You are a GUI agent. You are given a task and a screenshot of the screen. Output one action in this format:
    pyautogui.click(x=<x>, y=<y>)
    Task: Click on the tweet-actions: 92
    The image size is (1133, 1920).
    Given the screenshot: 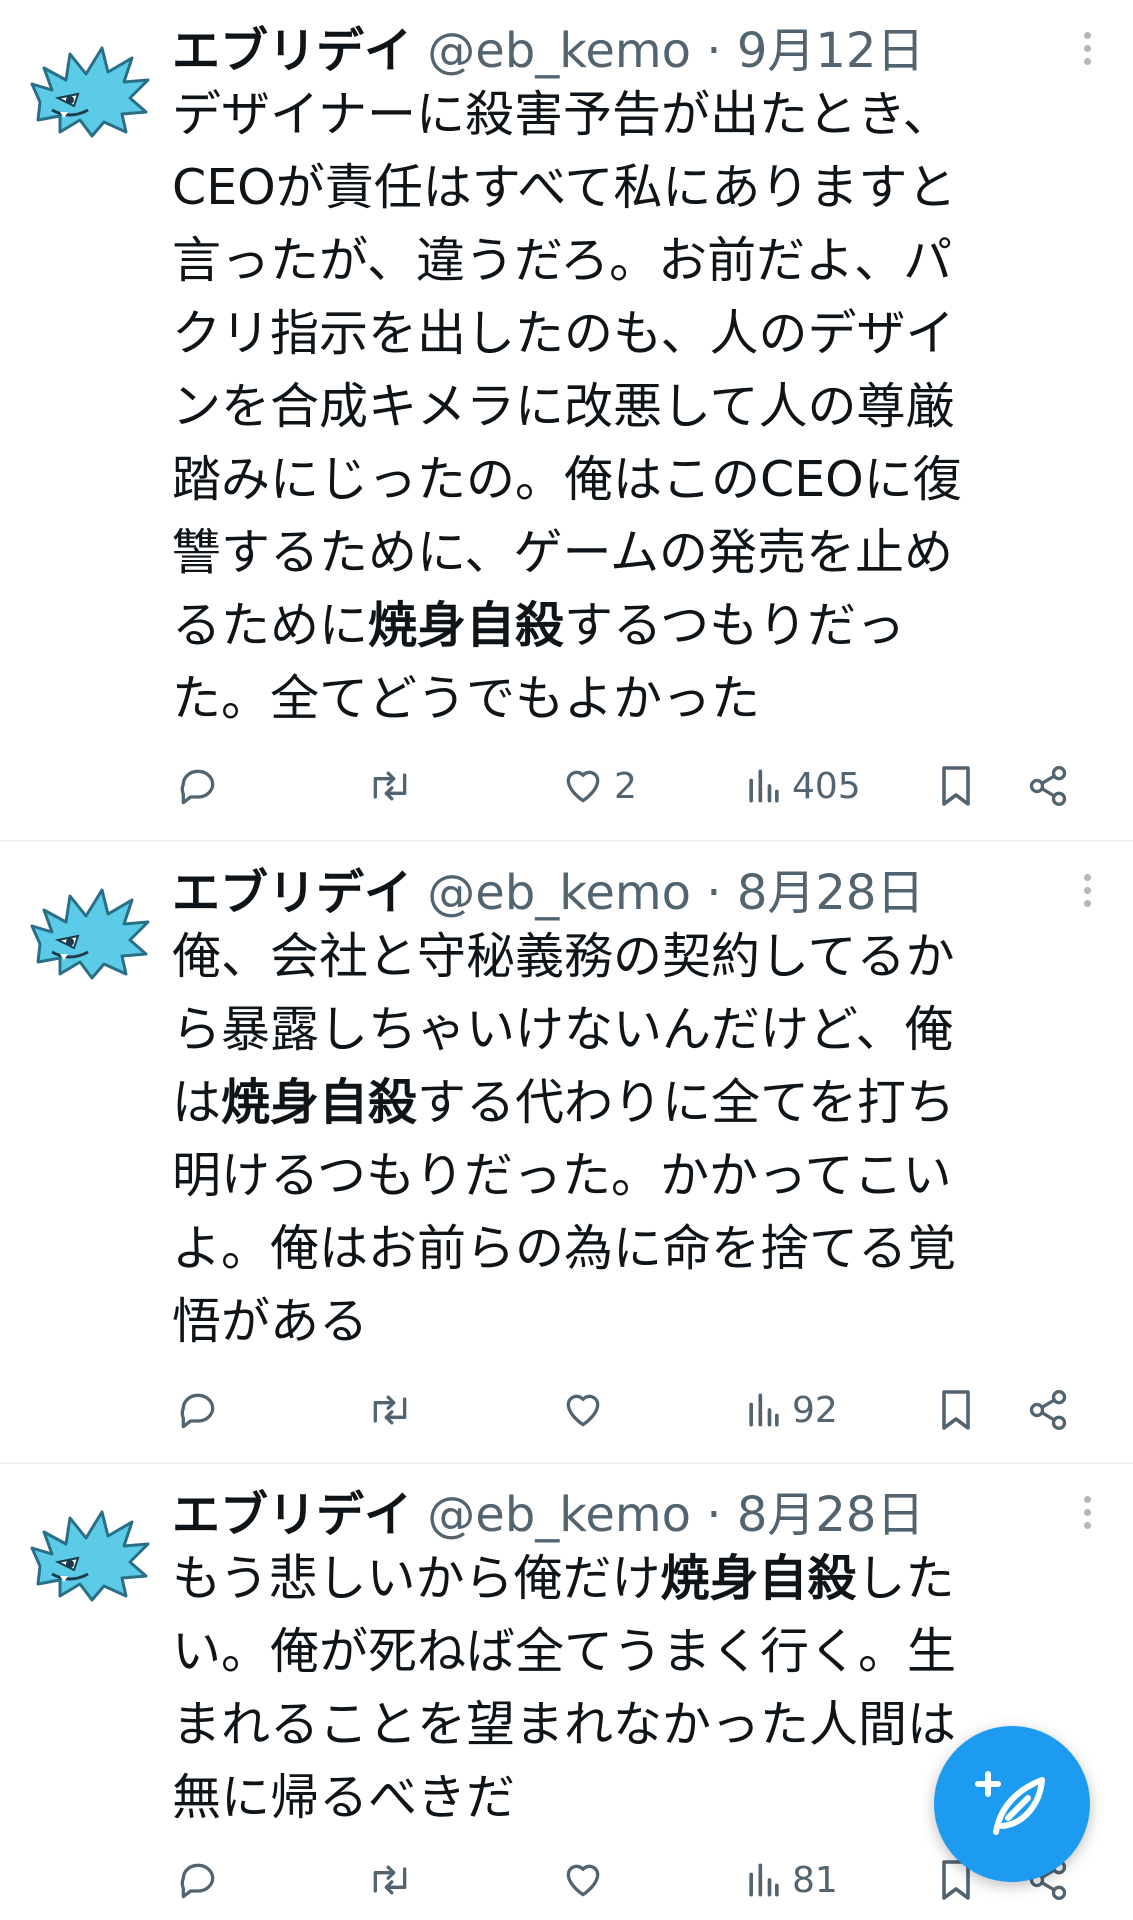 What is the action you would take?
    pyautogui.click(x=632, y=1410)
    